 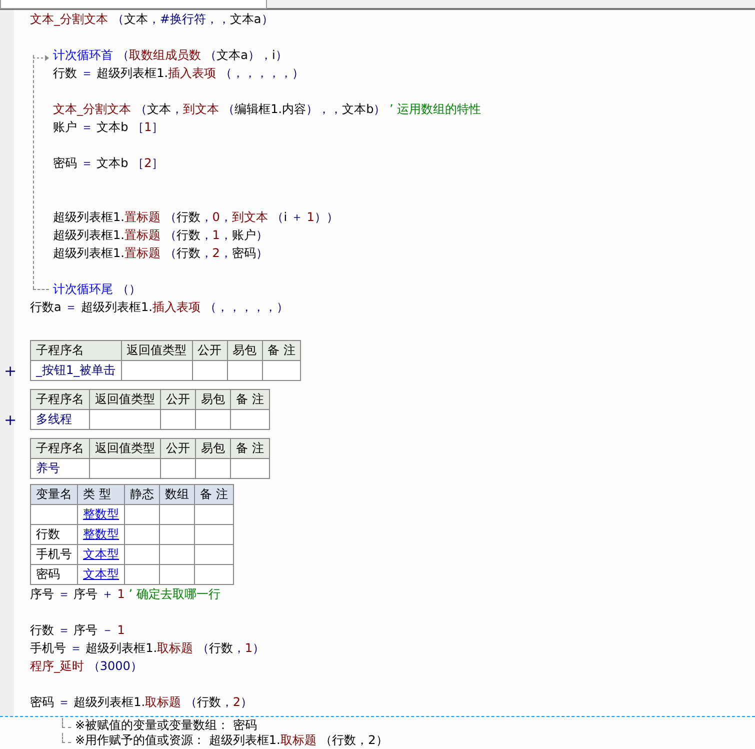 What do you see at coordinates (170, 55) in the screenshot?
I see `code-line: 计次循环首 （取数组成员数 （文本a），i）` at bounding box center [170, 55].